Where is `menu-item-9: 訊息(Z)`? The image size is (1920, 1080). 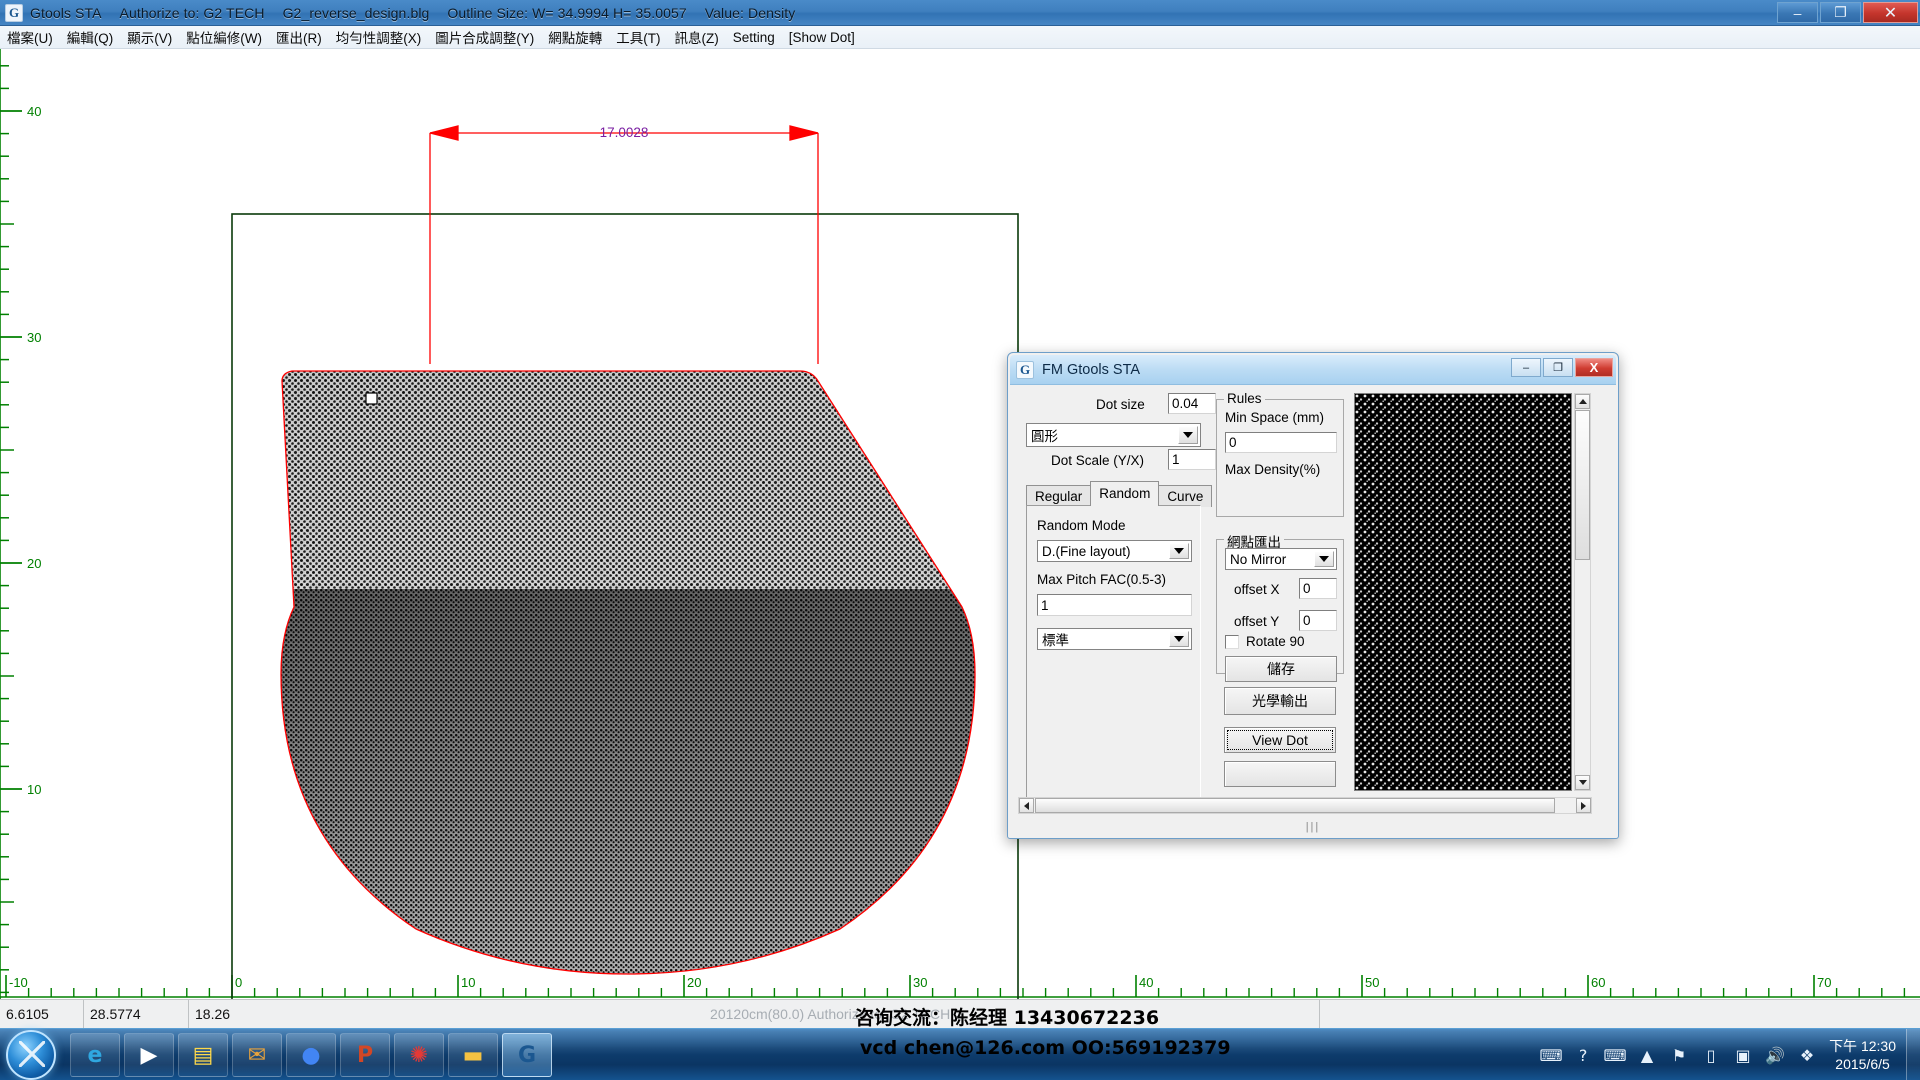
menu-item-9: 訊息(Z) is located at coordinates (696, 37).